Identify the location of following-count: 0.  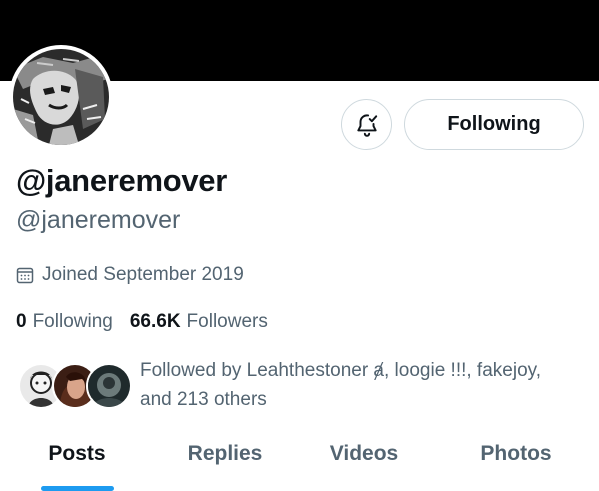
(21, 321).